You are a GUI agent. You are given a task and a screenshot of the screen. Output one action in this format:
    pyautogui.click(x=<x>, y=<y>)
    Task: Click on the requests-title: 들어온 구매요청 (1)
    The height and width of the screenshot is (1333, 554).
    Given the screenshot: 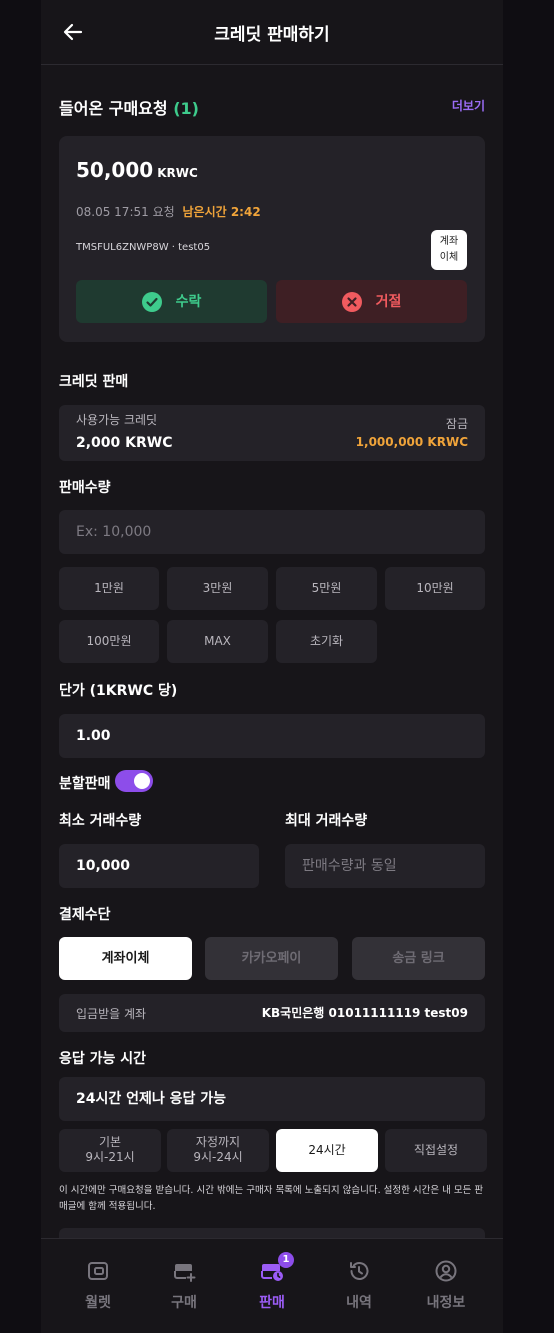 What is the action you would take?
    pyautogui.click(x=129, y=107)
    